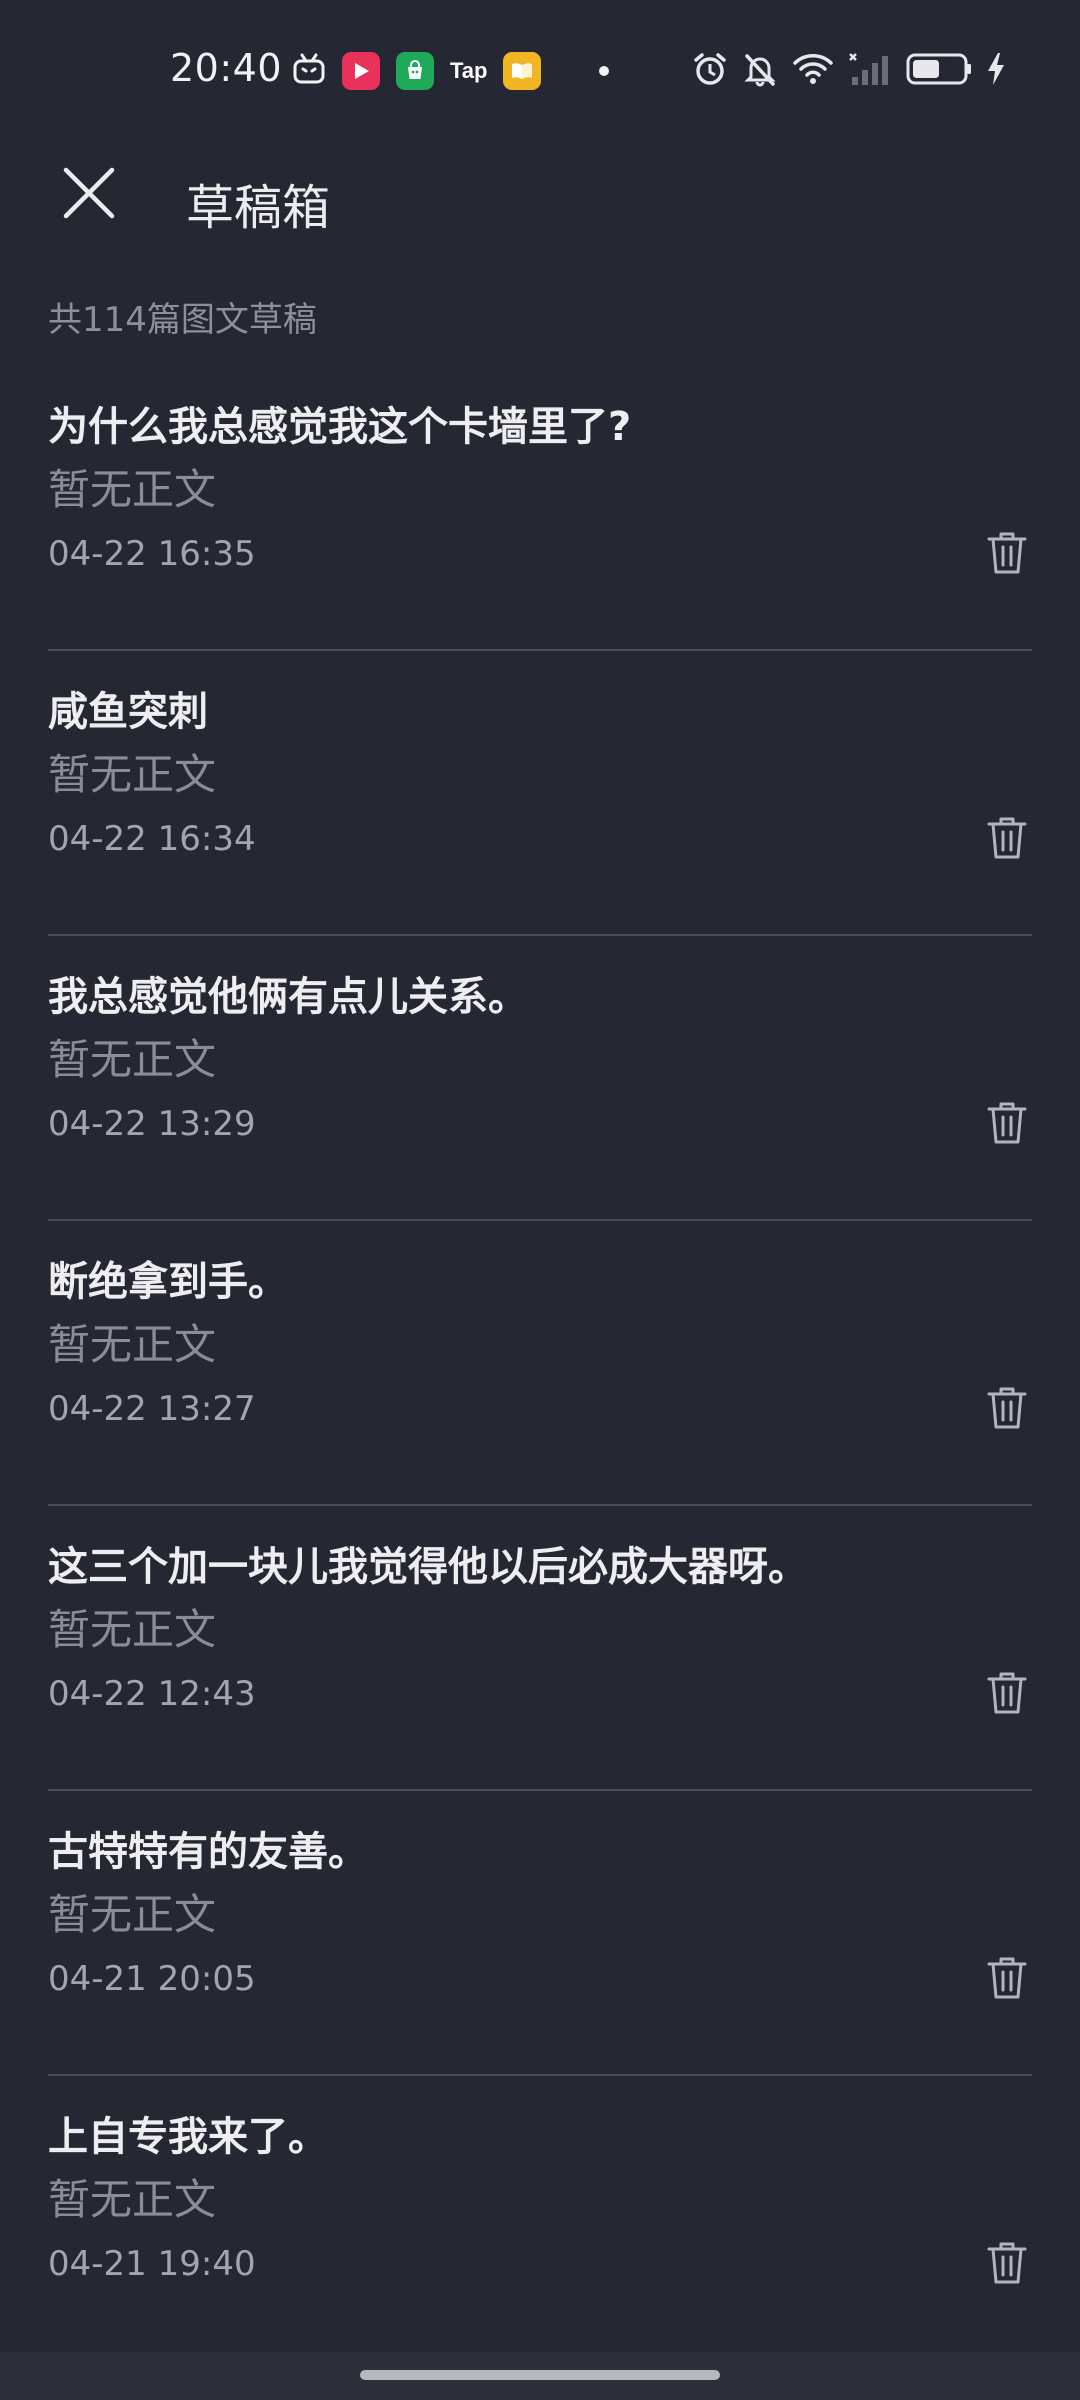 The image size is (1080, 2400). Describe the element at coordinates (760, 71) in the screenshot. I see `mute-icon` at that location.